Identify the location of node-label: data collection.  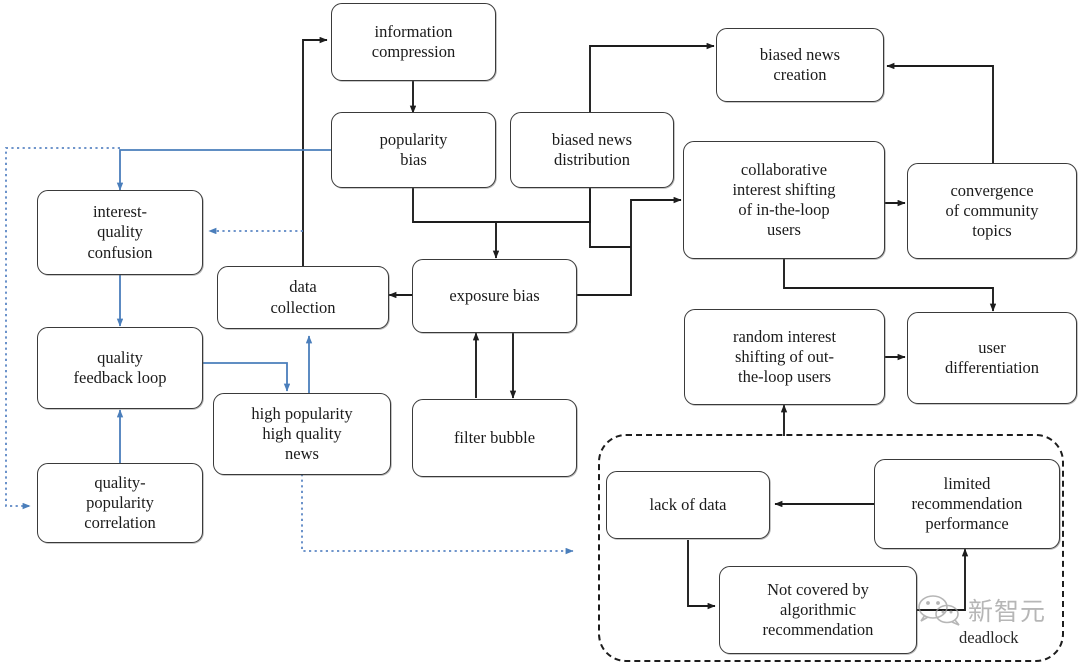
(303, 297).